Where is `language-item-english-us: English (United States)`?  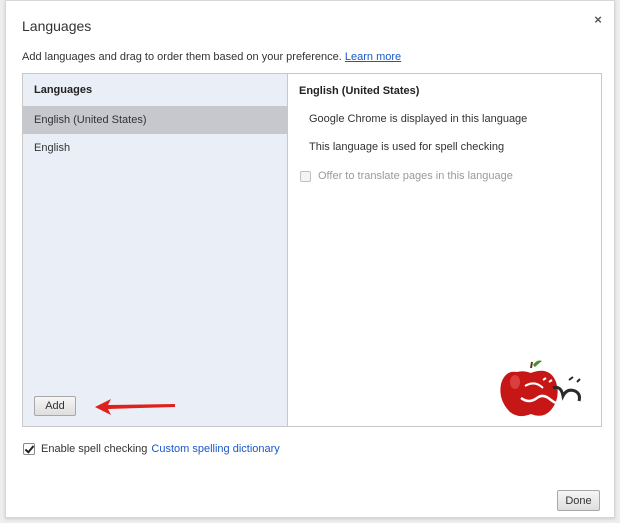 language-item-english-us: English (United States) is located at coordinates (155, 120).